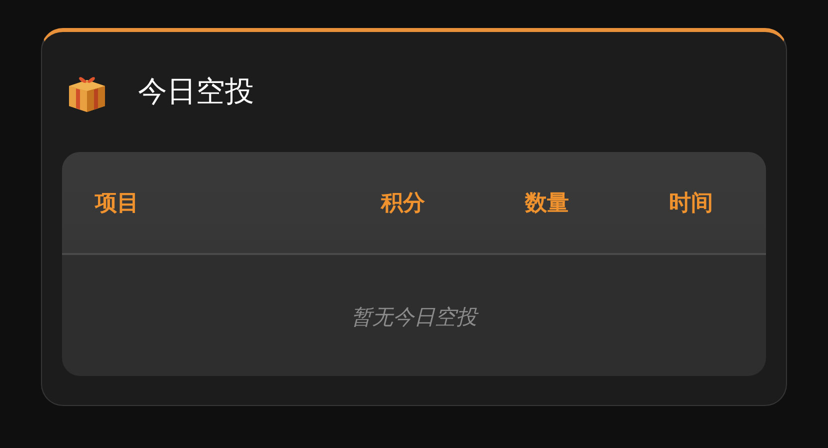 The height and width of the screenshot is (448, 828). Describe the element at coordinates (547, 204) in the screenshot. I see `column-header: 数量` at that location.